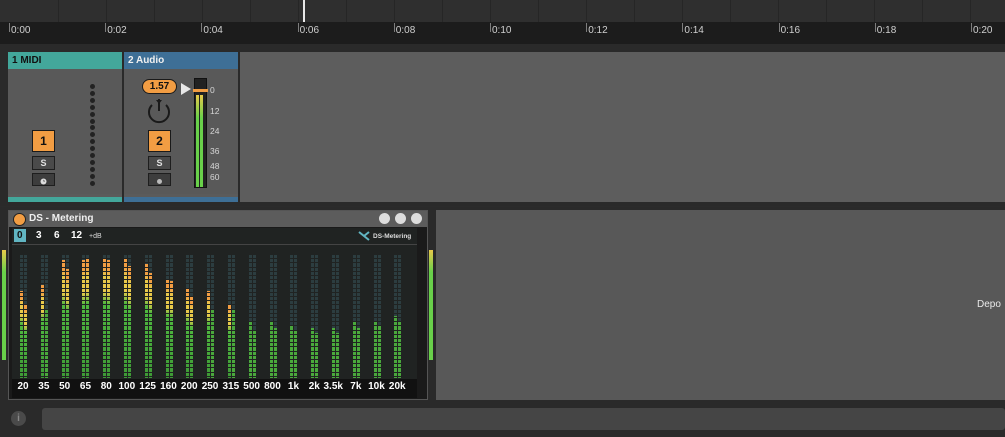 This screenshot has height=437, width=1005. What do you see at coordinates (181, 60) in the screenshot?
I see `track-title: 2 Audio` at bounding box center [181, 60].